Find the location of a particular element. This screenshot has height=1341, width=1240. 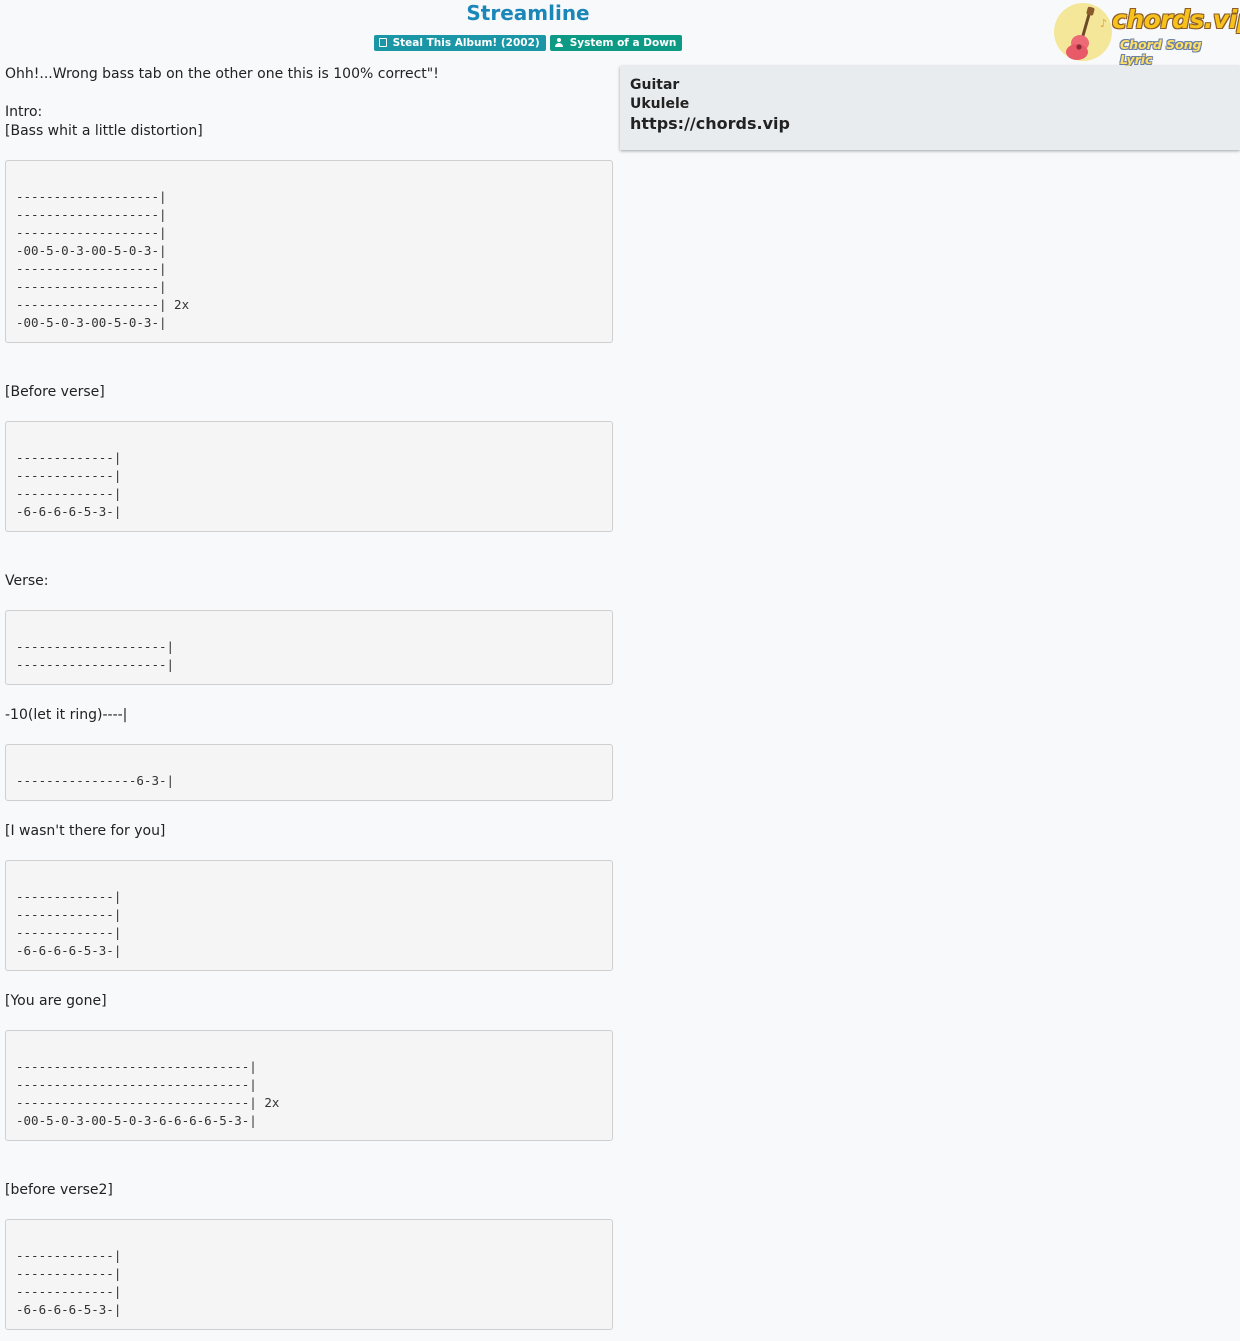

section-verse: Verse: is located at coordinates (27, 581).